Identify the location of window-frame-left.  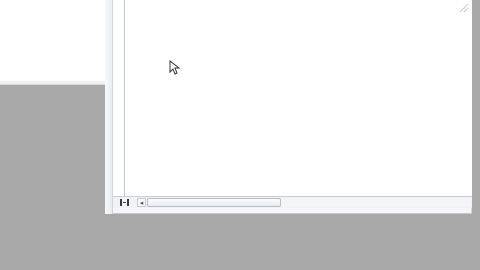
(109, 107).